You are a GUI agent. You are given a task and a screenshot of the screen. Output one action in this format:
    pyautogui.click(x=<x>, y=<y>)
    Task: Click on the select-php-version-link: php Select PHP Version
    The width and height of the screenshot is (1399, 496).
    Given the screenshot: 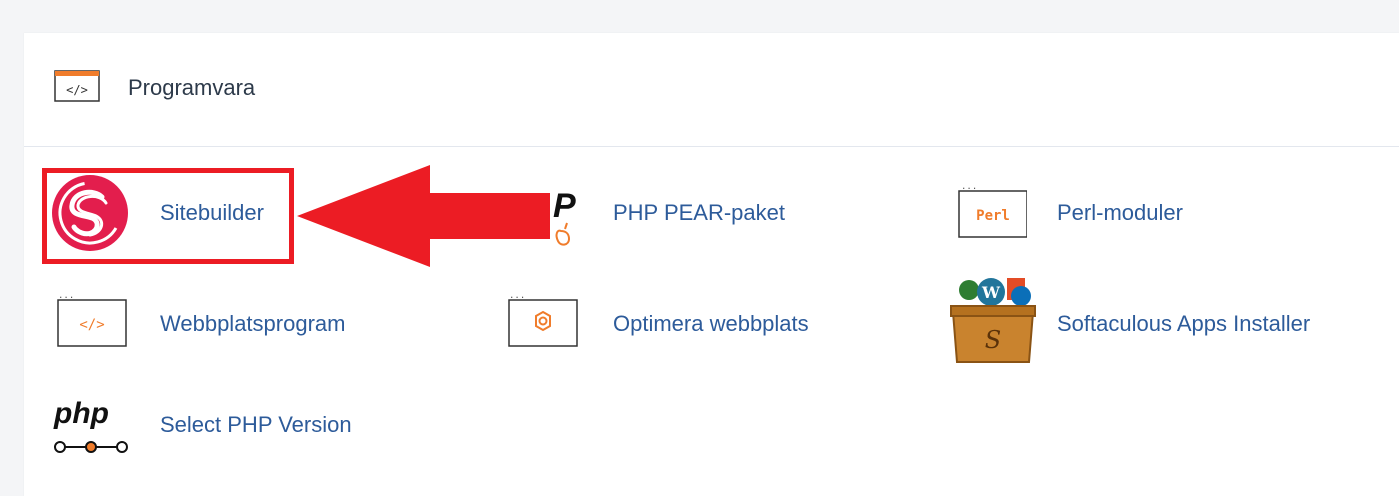 What is the action you would take?
    pyautogui.click(x=220, y=425)
    